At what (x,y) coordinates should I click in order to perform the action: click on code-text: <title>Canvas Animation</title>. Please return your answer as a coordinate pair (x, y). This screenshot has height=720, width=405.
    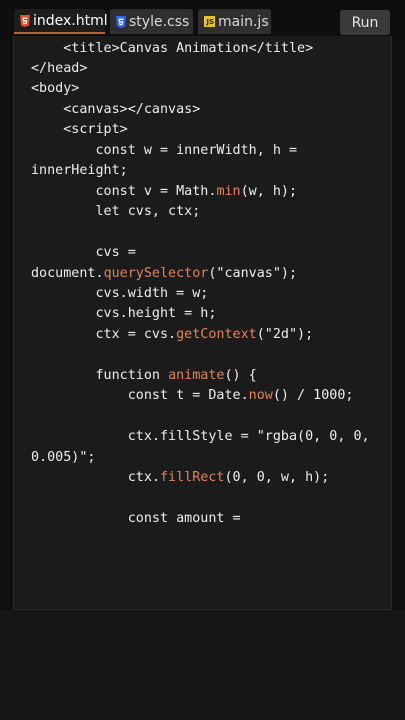
    Looking at the image, I should click on (172, 48).